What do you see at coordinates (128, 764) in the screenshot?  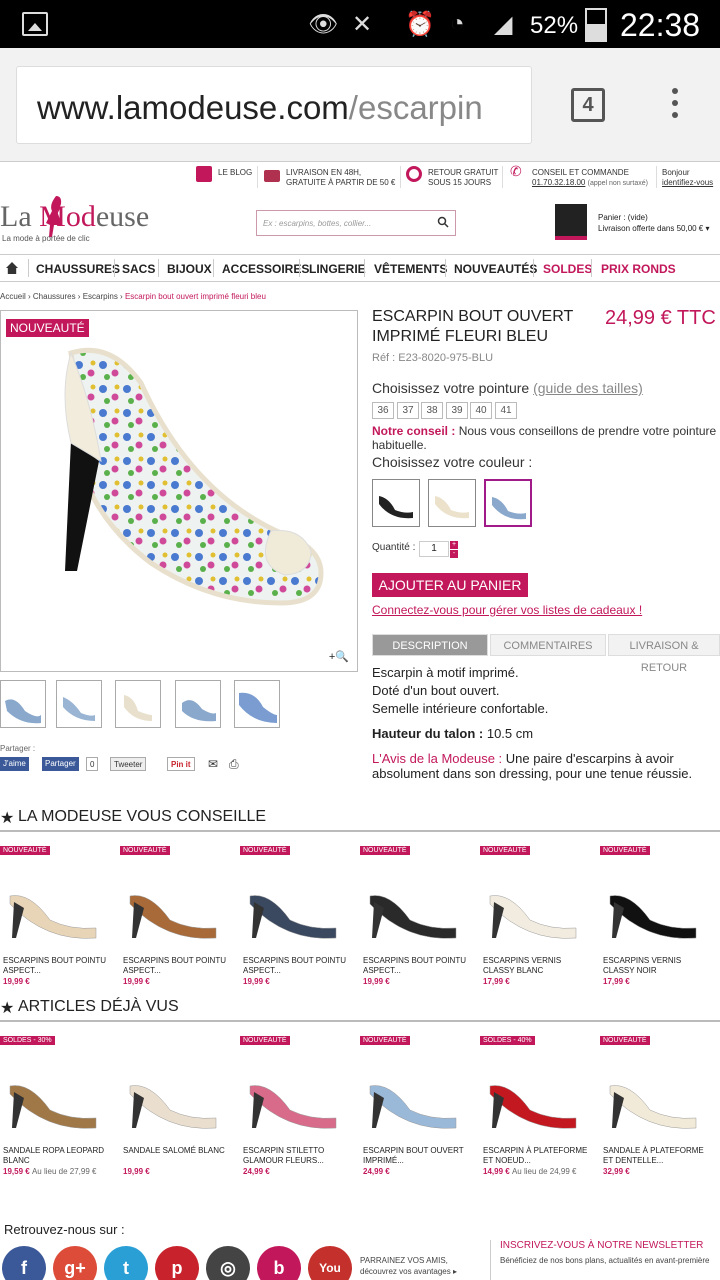 I see `tweet-button: Tweeter` at bounding box center [128, 764].